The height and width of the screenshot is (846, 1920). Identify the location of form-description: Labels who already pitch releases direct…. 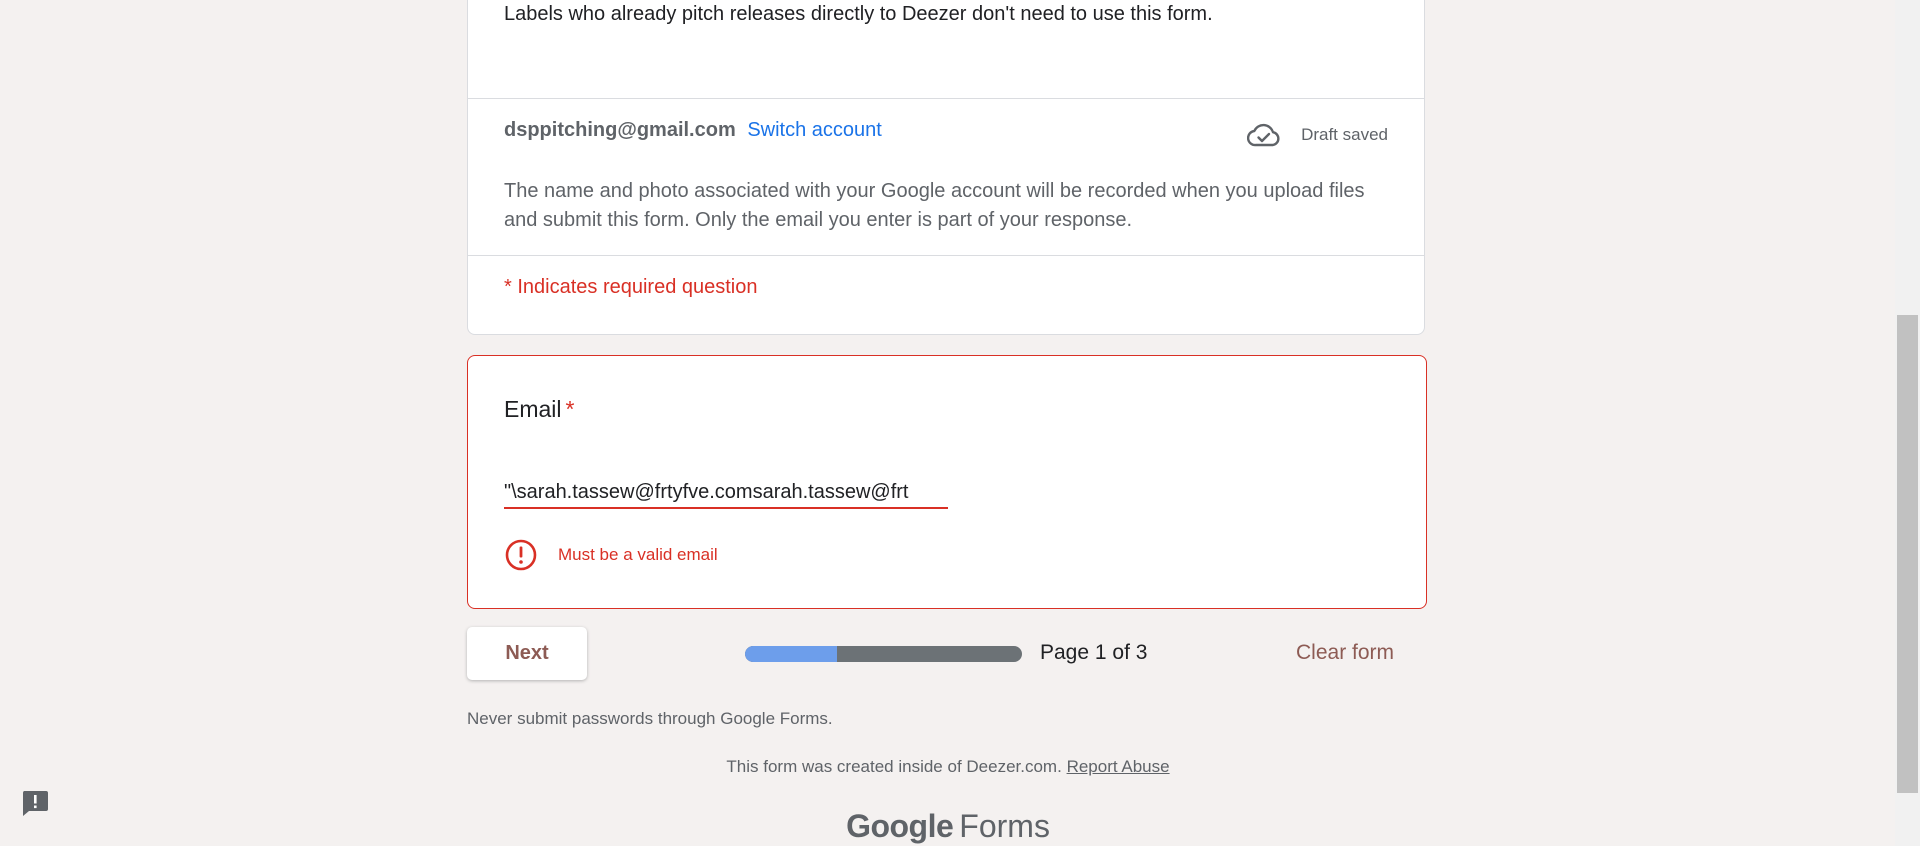
(858, 14).